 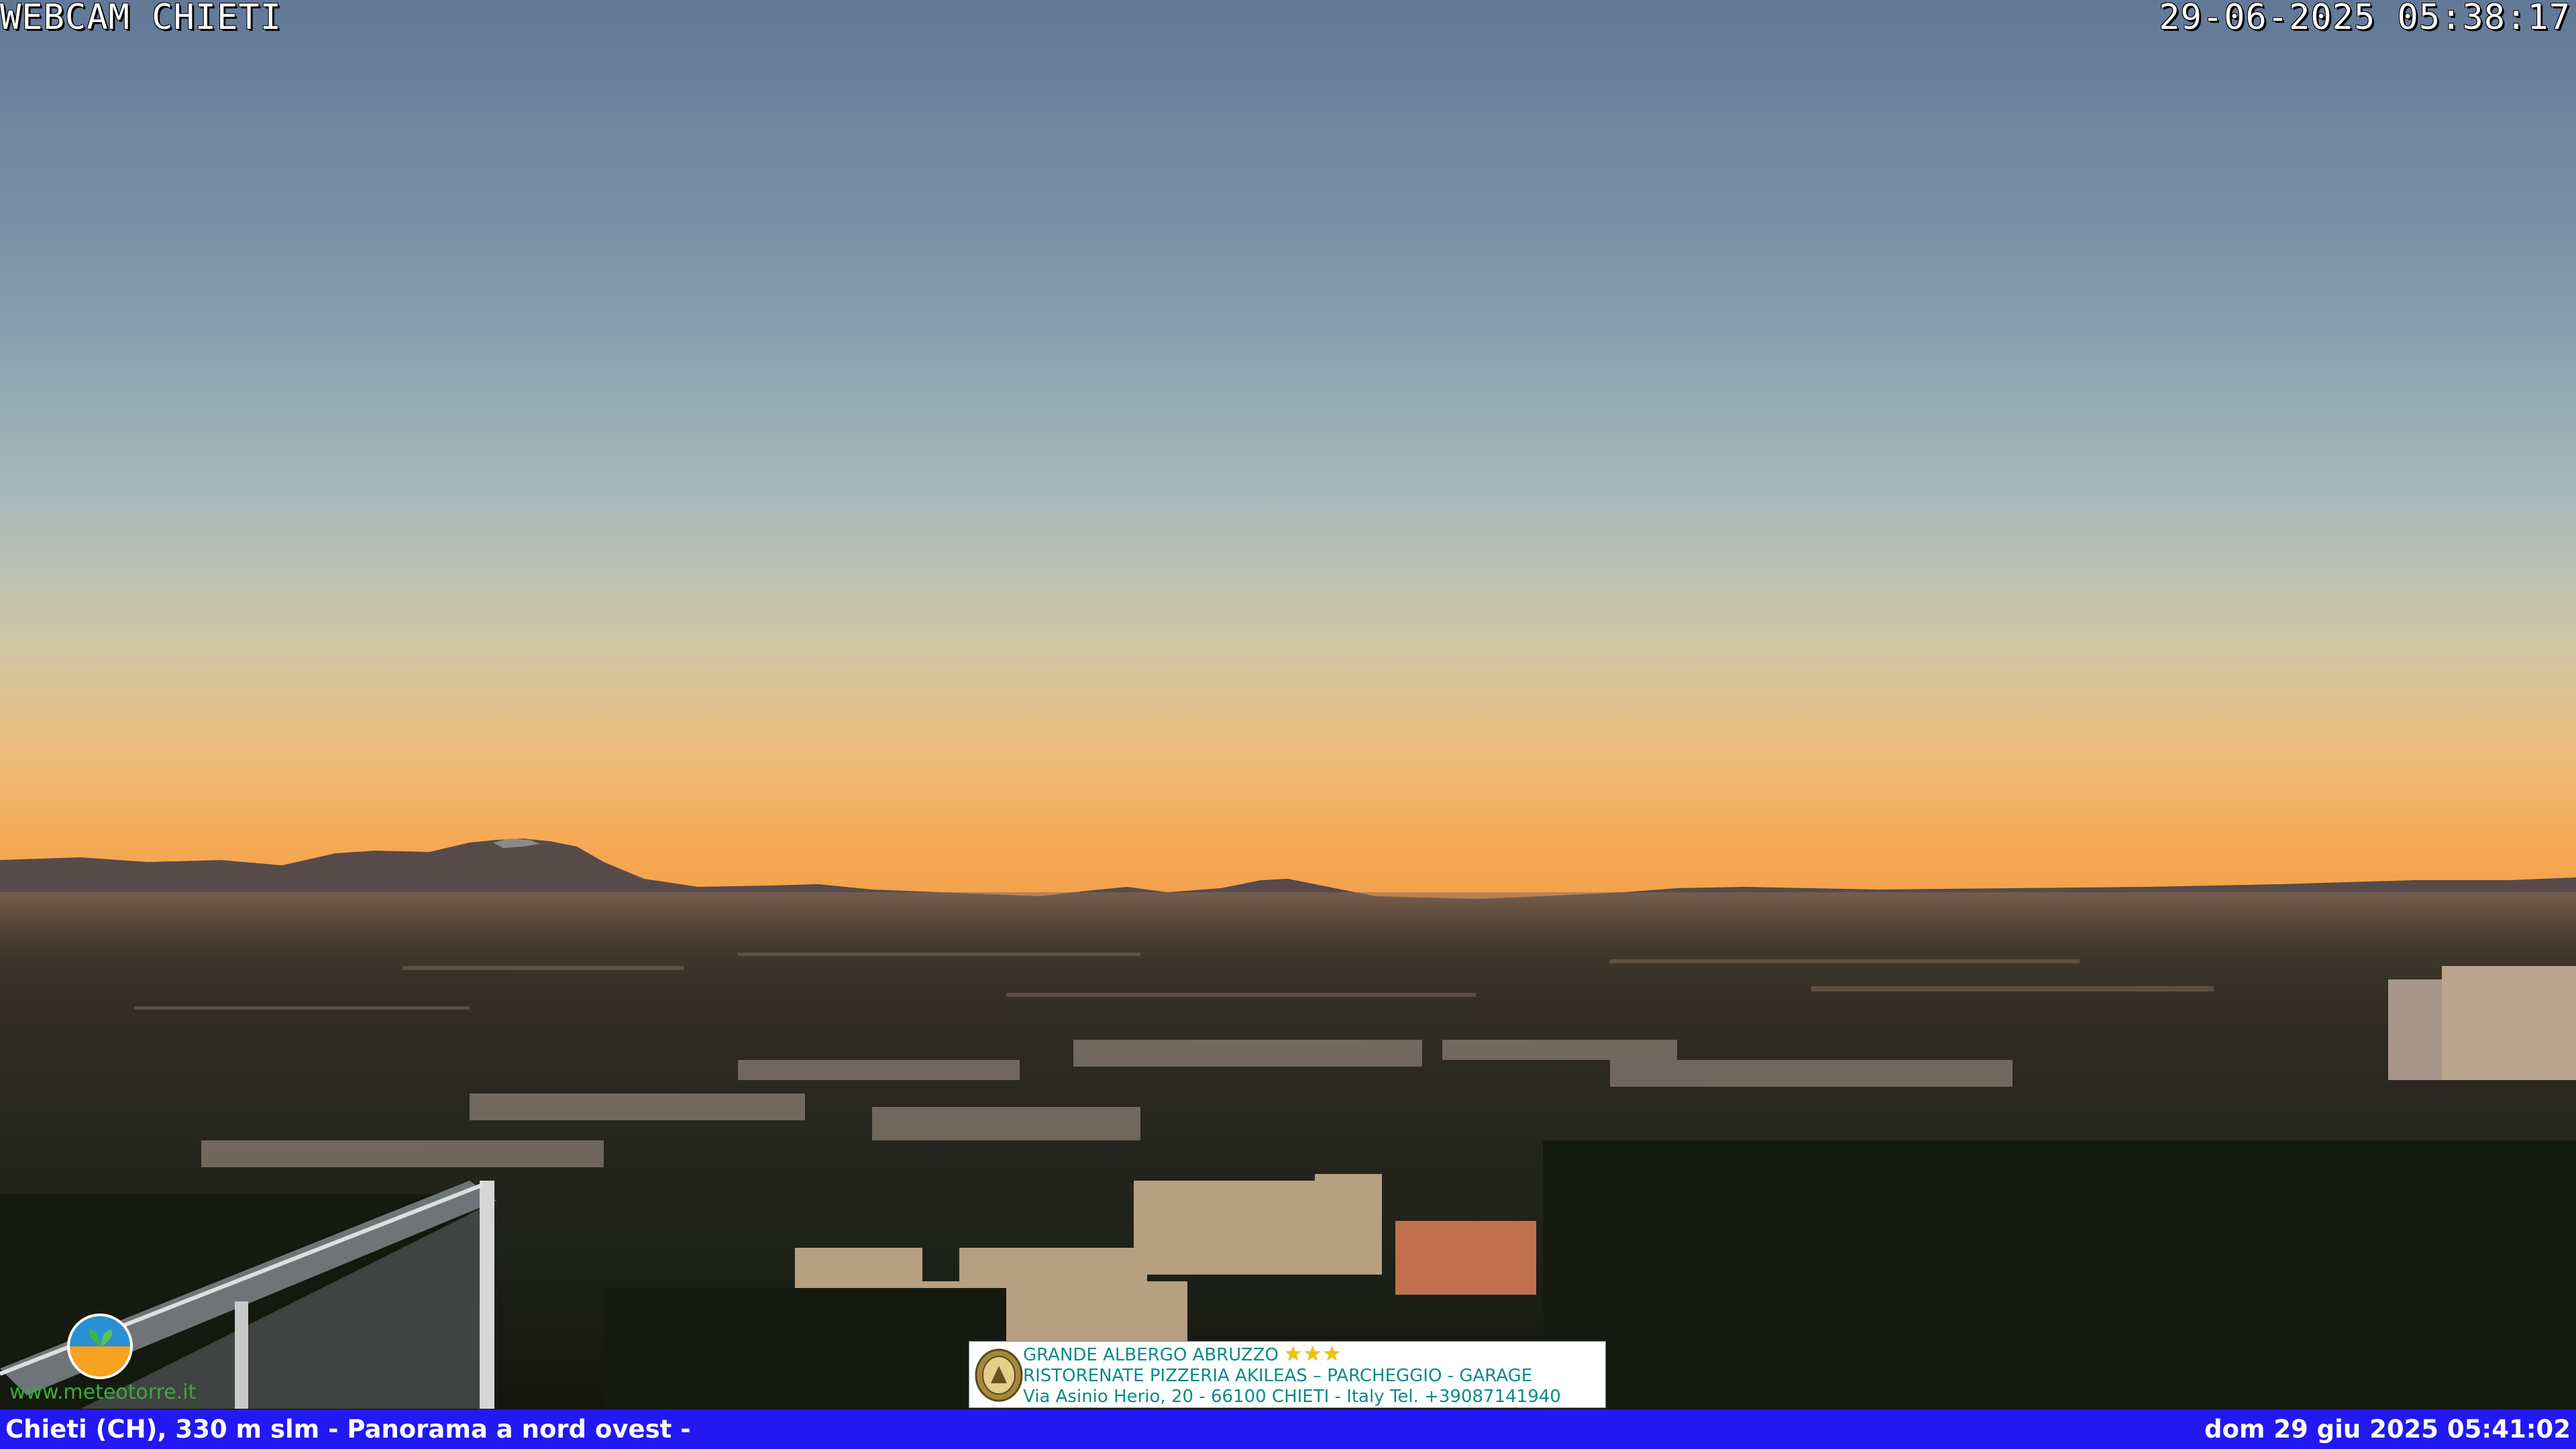 I want to click on meteo-site-url: www.meteotorre.it, so click(x=103, y=1392).